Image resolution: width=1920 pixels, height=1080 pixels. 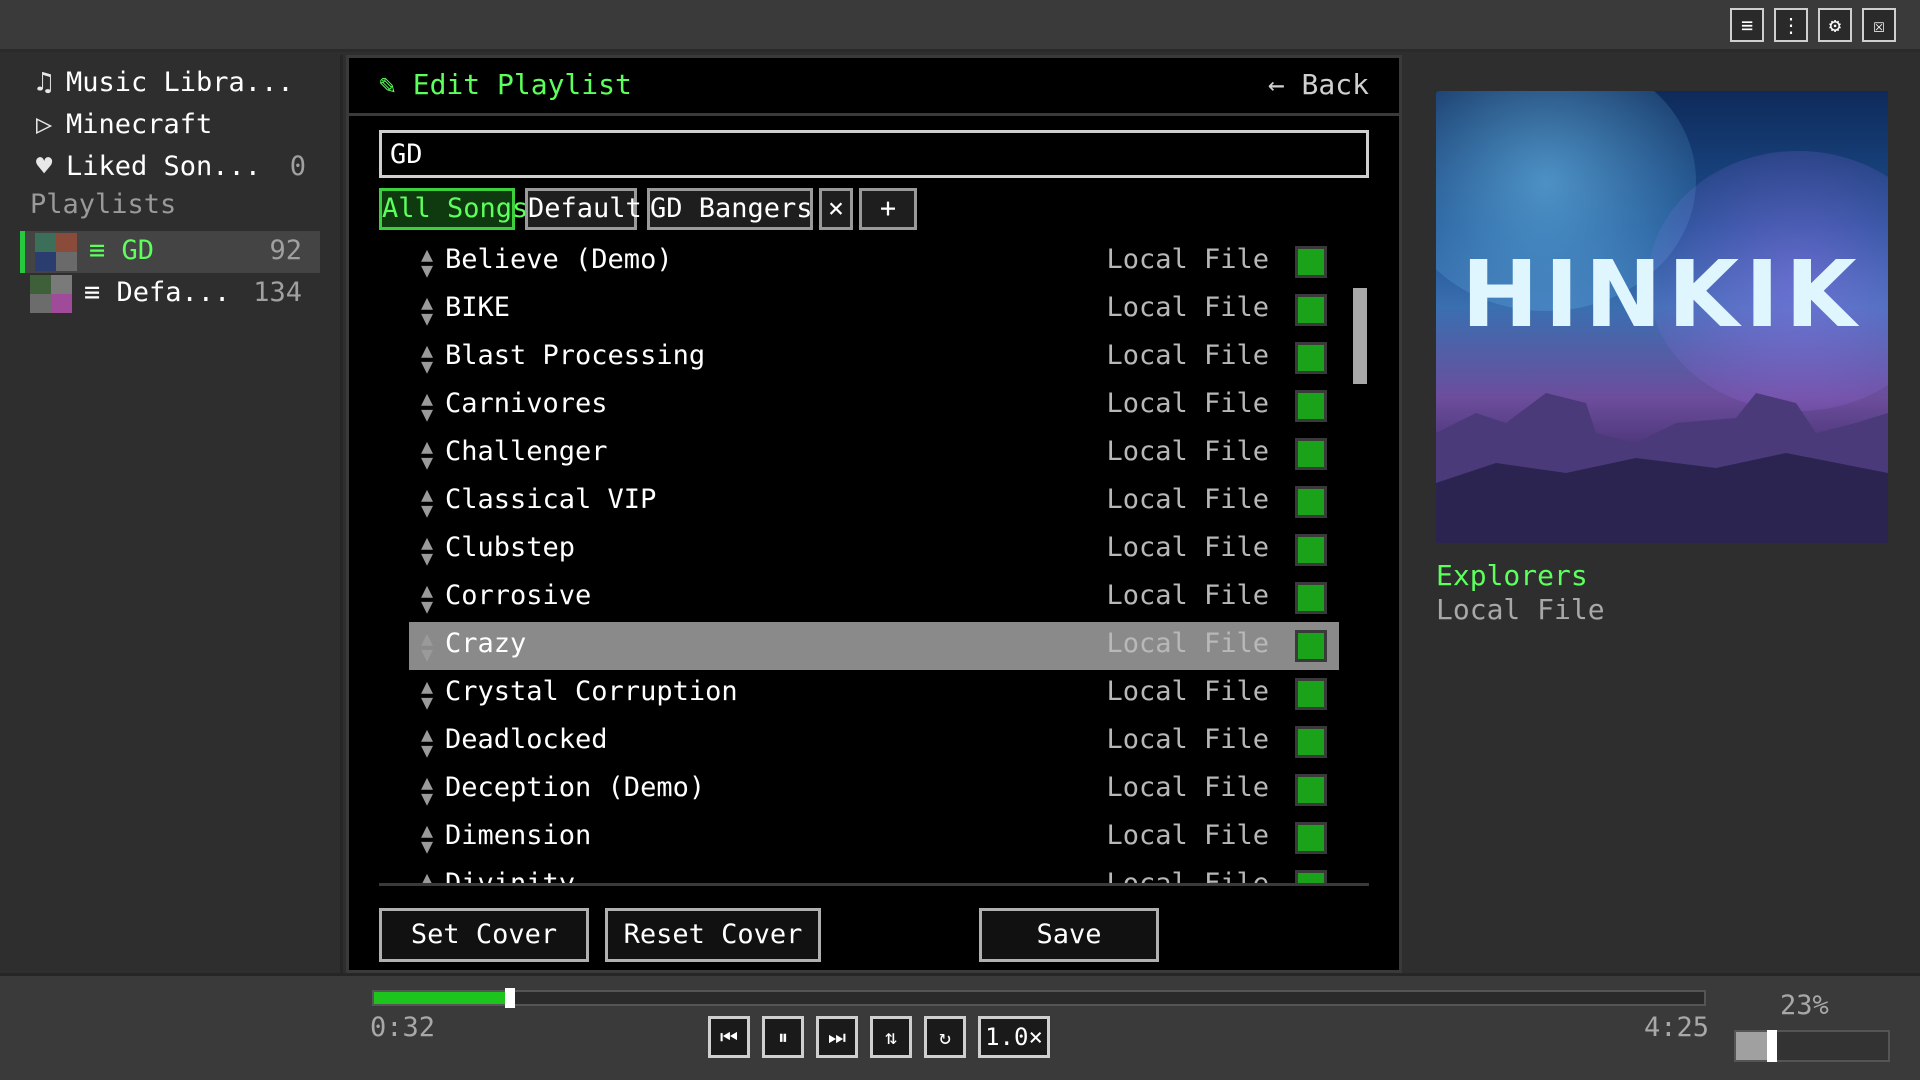 I want to click on more-icon: ⋮, so click(x=1791, y=25).